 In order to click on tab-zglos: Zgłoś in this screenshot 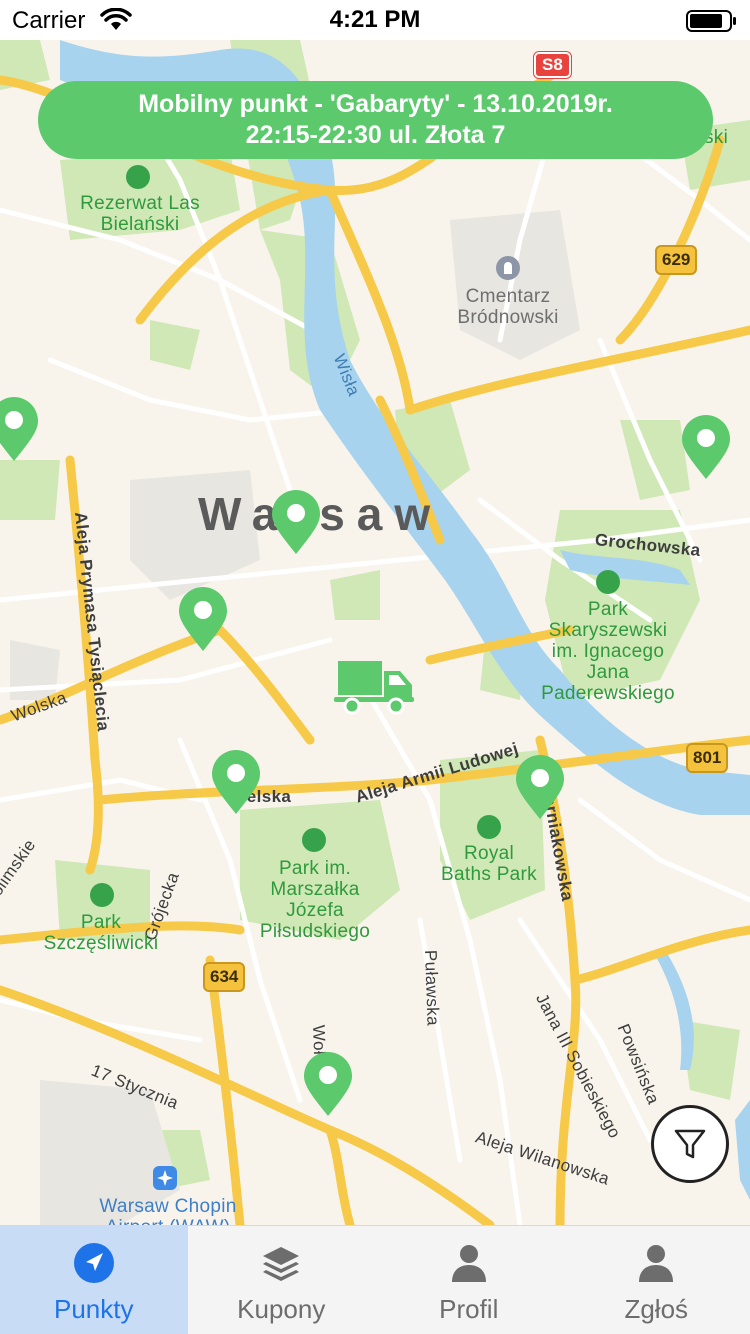, I will do `click(656, 1280)`.